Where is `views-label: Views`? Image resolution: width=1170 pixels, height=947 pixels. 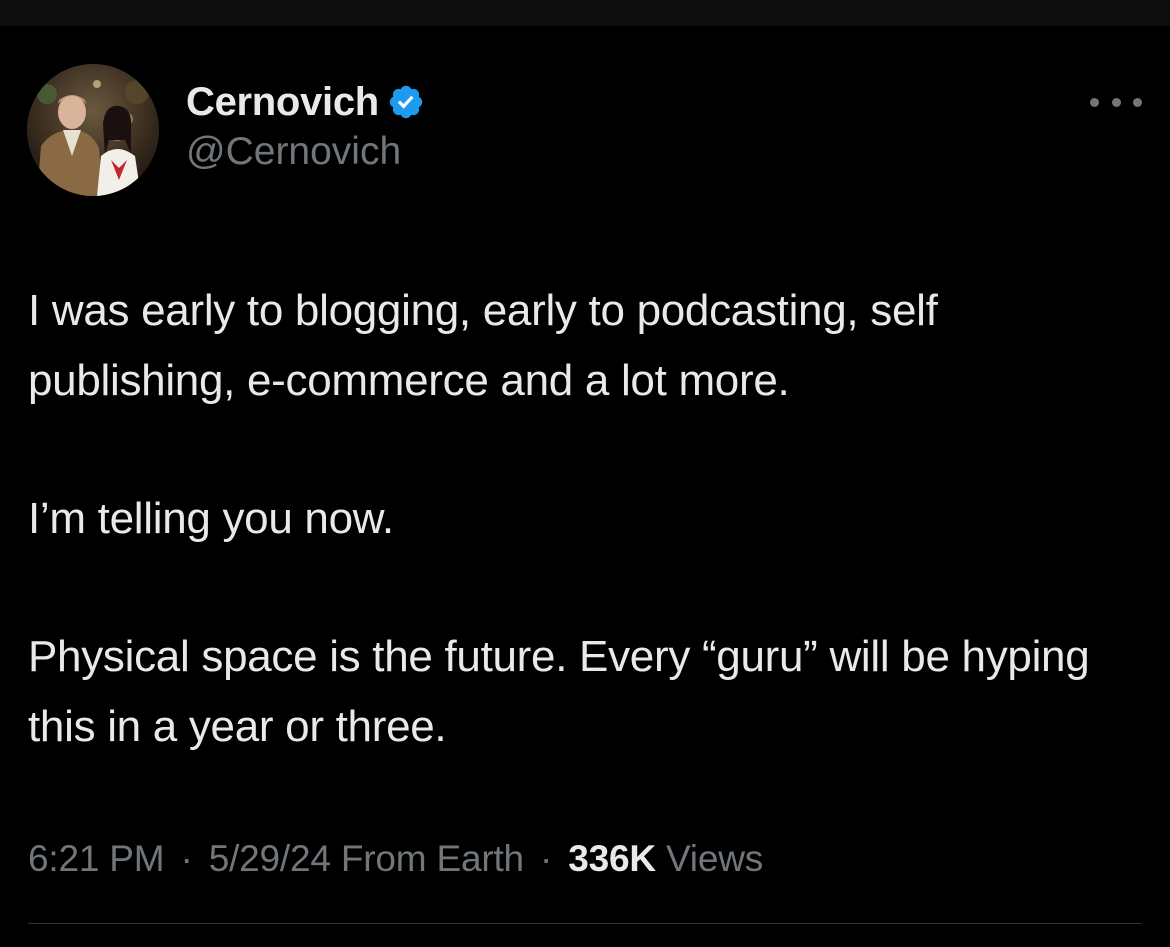 views-label: Views is located at coordinates (714, 858).